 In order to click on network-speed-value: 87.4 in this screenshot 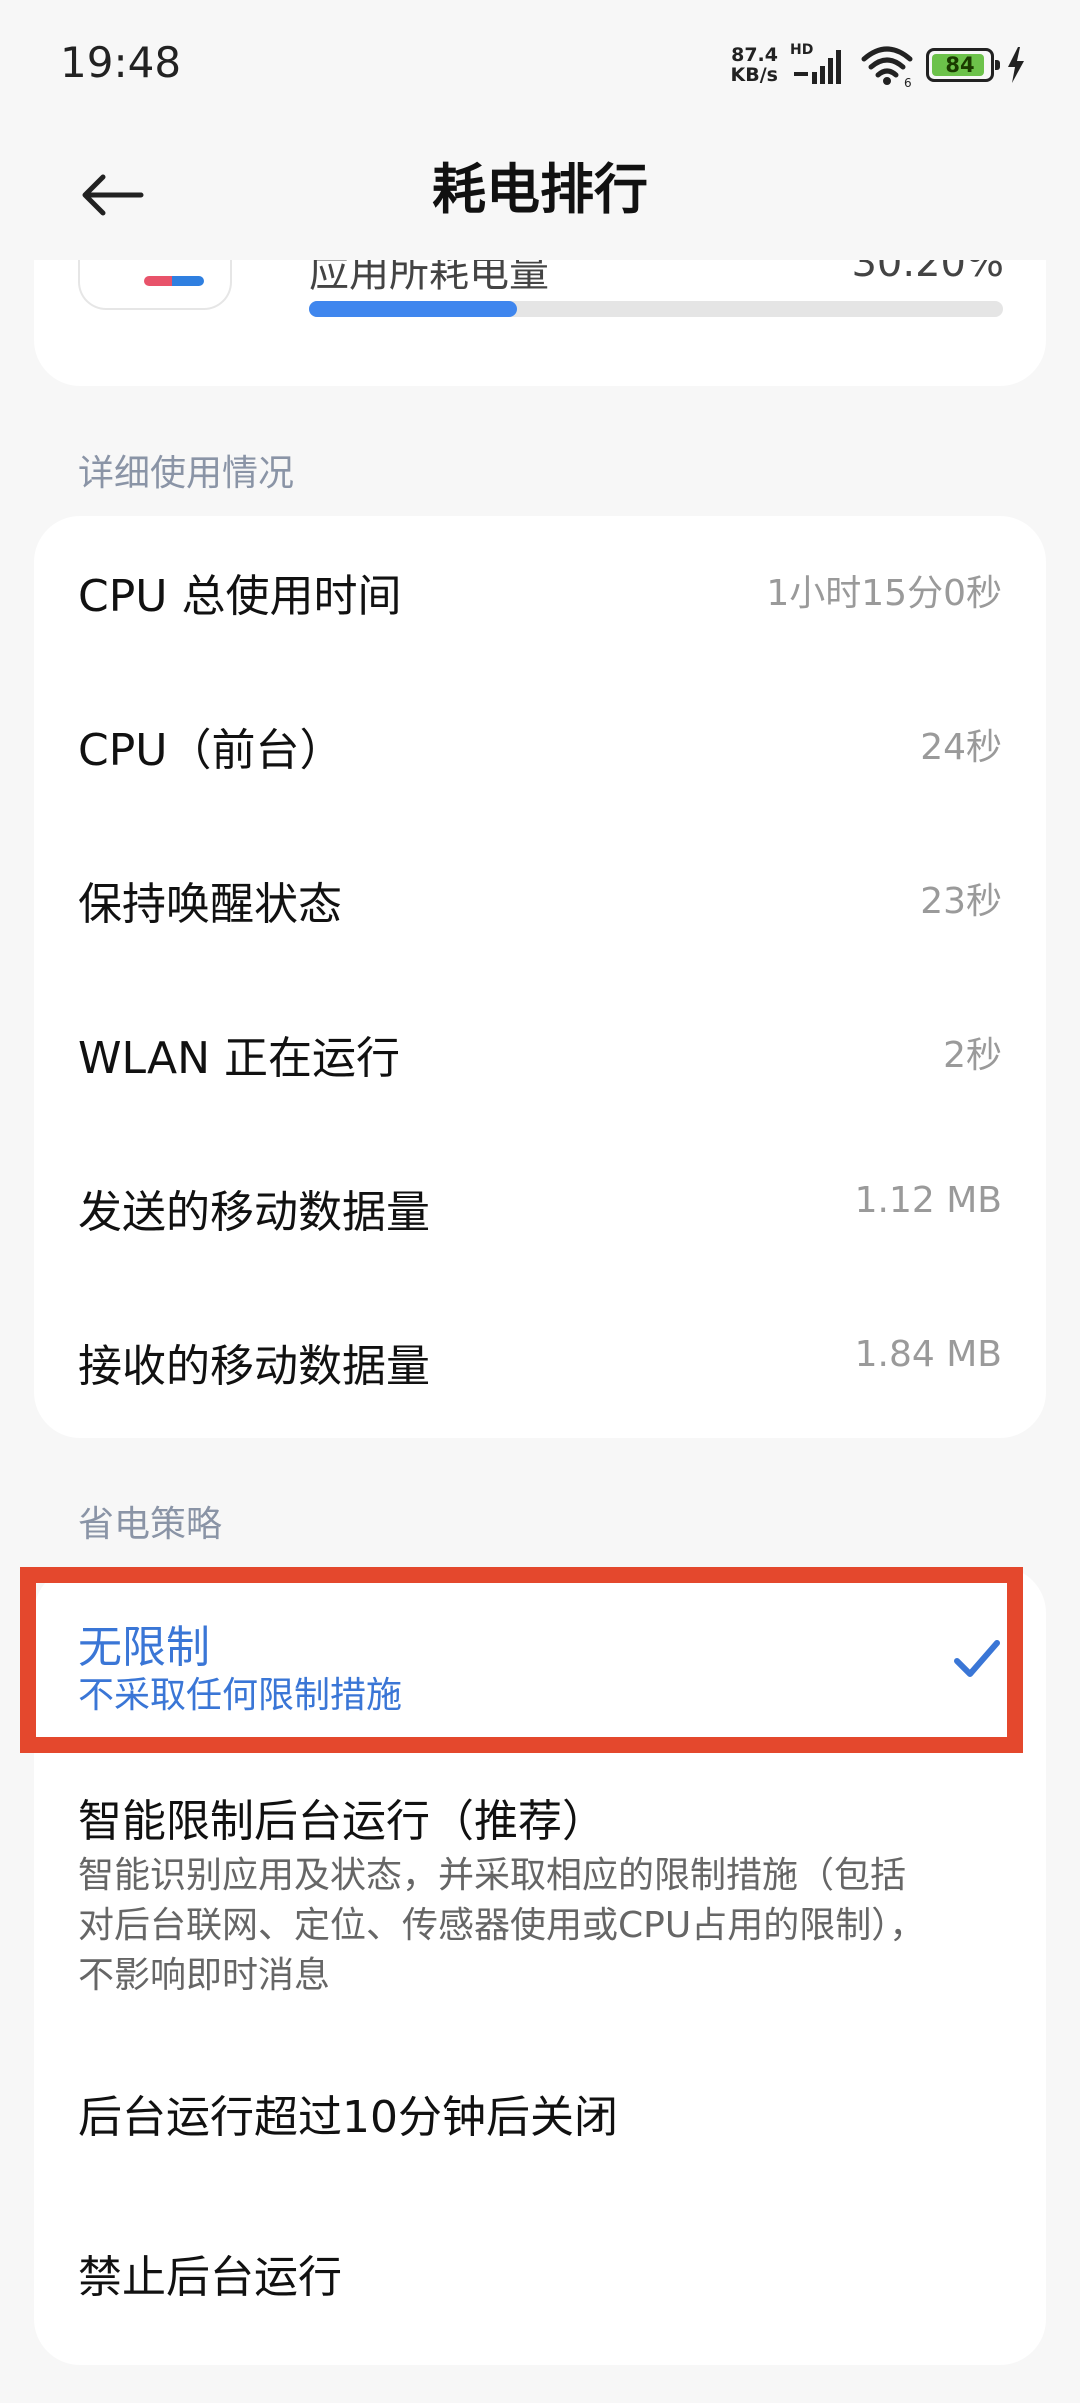, I will do `click(754, 55)`.